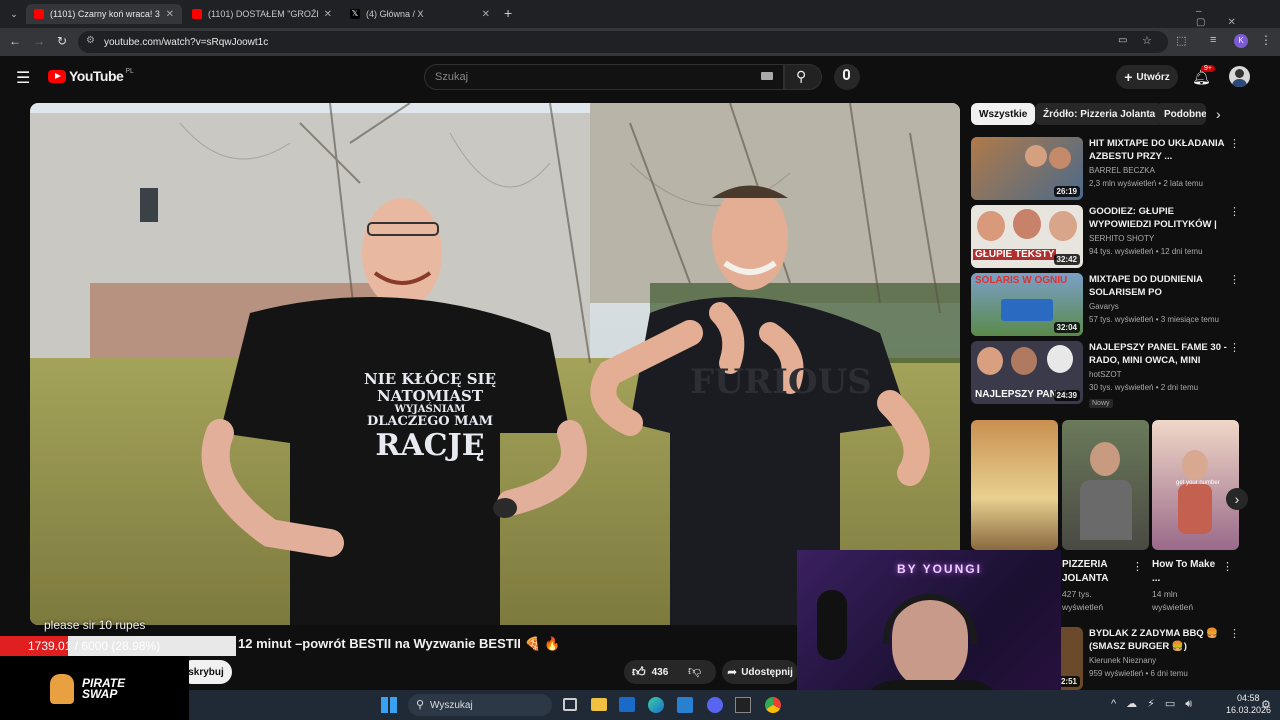 This screenshot has height=720, width=1280. What do you see at coordinates (1156, 704) in the screenshot?
I see `tray-icons: ^☁⚡▭🔊︎` at bounding box center [1156, 704].